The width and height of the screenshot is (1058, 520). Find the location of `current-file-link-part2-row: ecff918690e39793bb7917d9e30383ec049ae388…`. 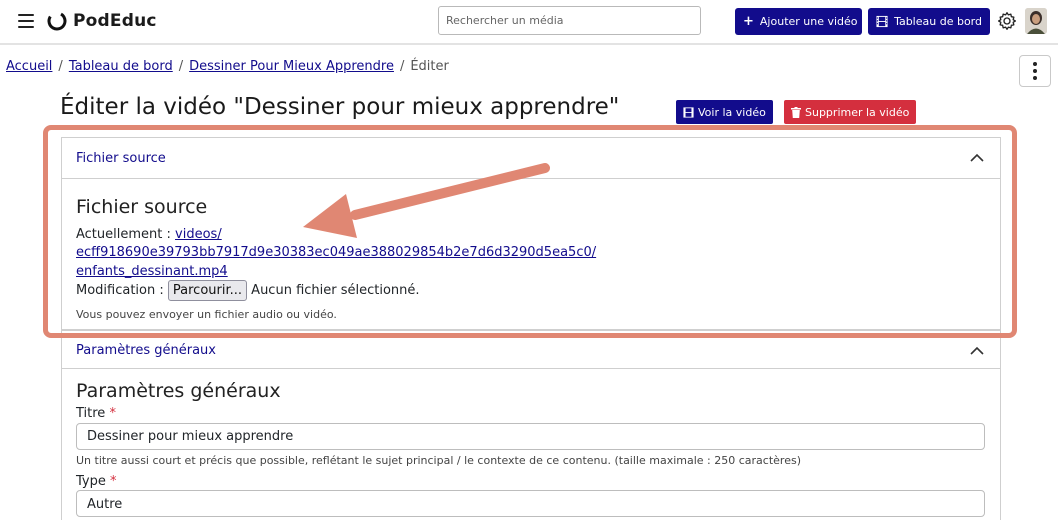

current-file-link-part2-row: ecff918690e39793bb7917d9e30383ec049ae388… is located at coordinates (336, 252).